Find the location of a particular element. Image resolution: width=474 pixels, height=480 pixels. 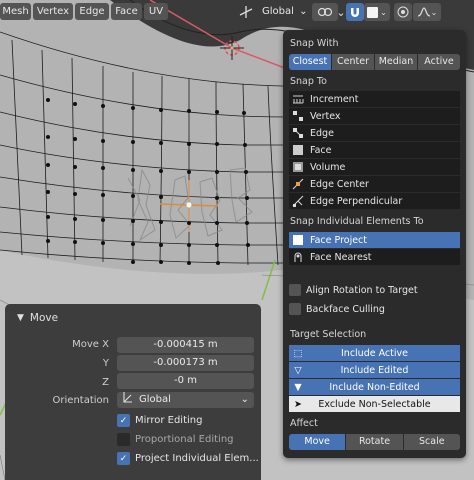

menu-uv: UV is located at coordinates (156, 11).